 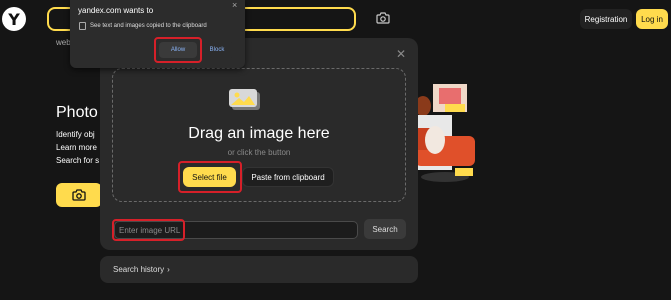 What do you see at coordinates (76, 147) in the screenshot?
I see `hero-line: Learn more` at bounding box center [76, 147].